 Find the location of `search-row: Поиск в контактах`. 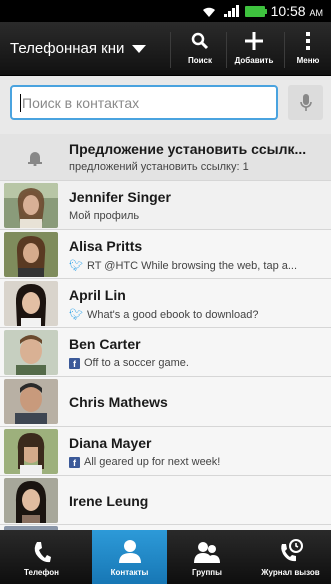

search-row: Поиск в контактах is located at coordinates (165, 105).